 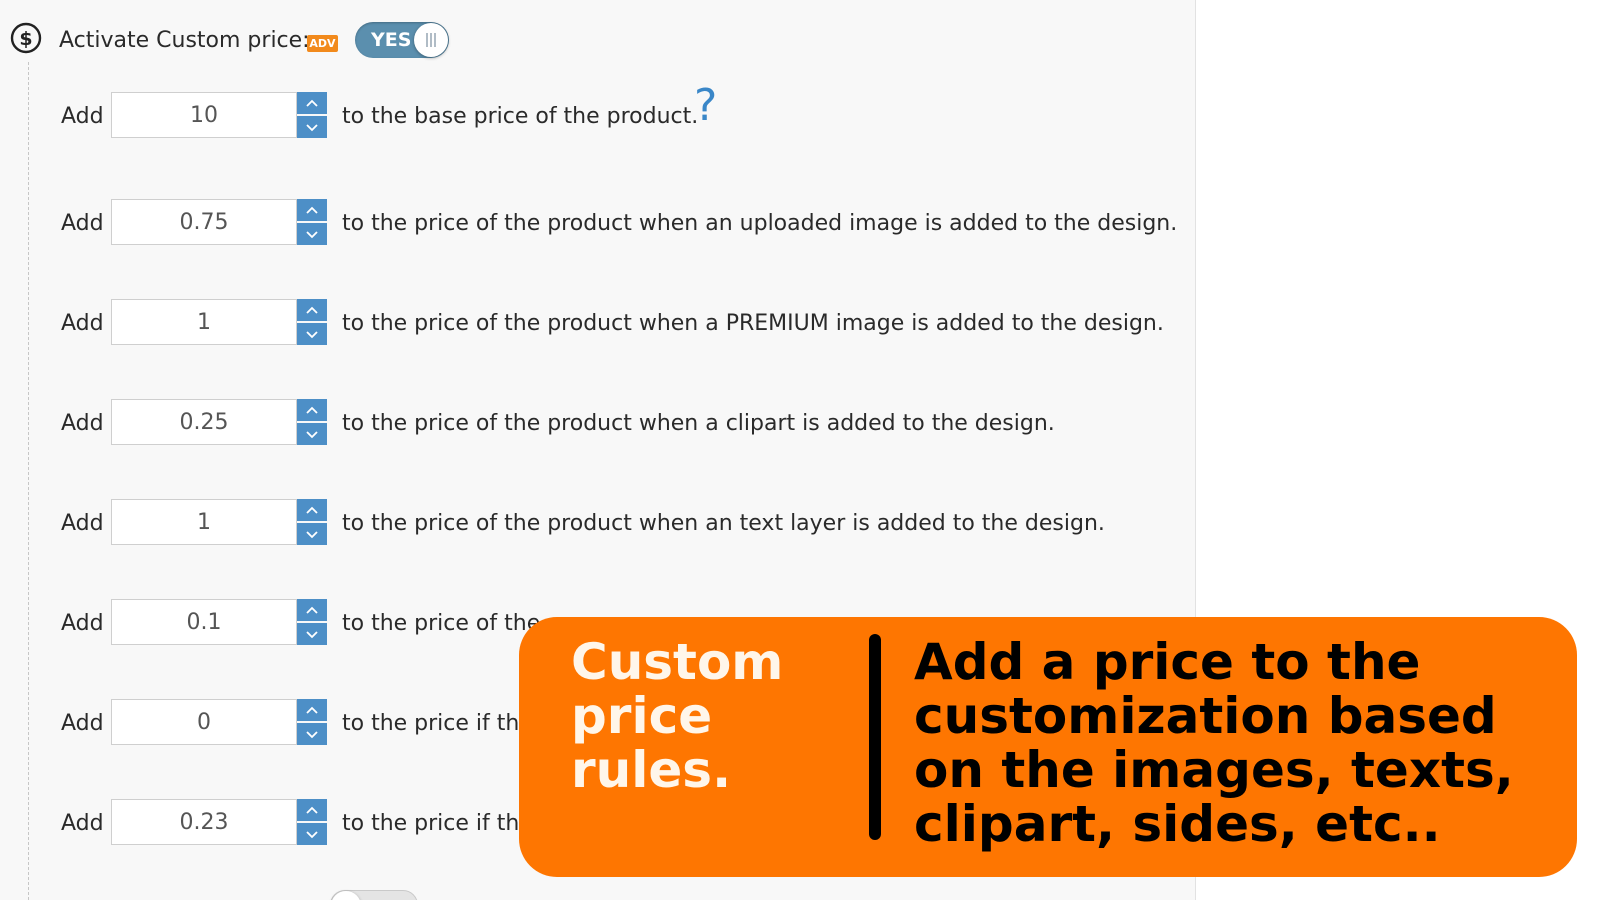 I want to click on toggle-label: YES, so click(x=391, y=40).